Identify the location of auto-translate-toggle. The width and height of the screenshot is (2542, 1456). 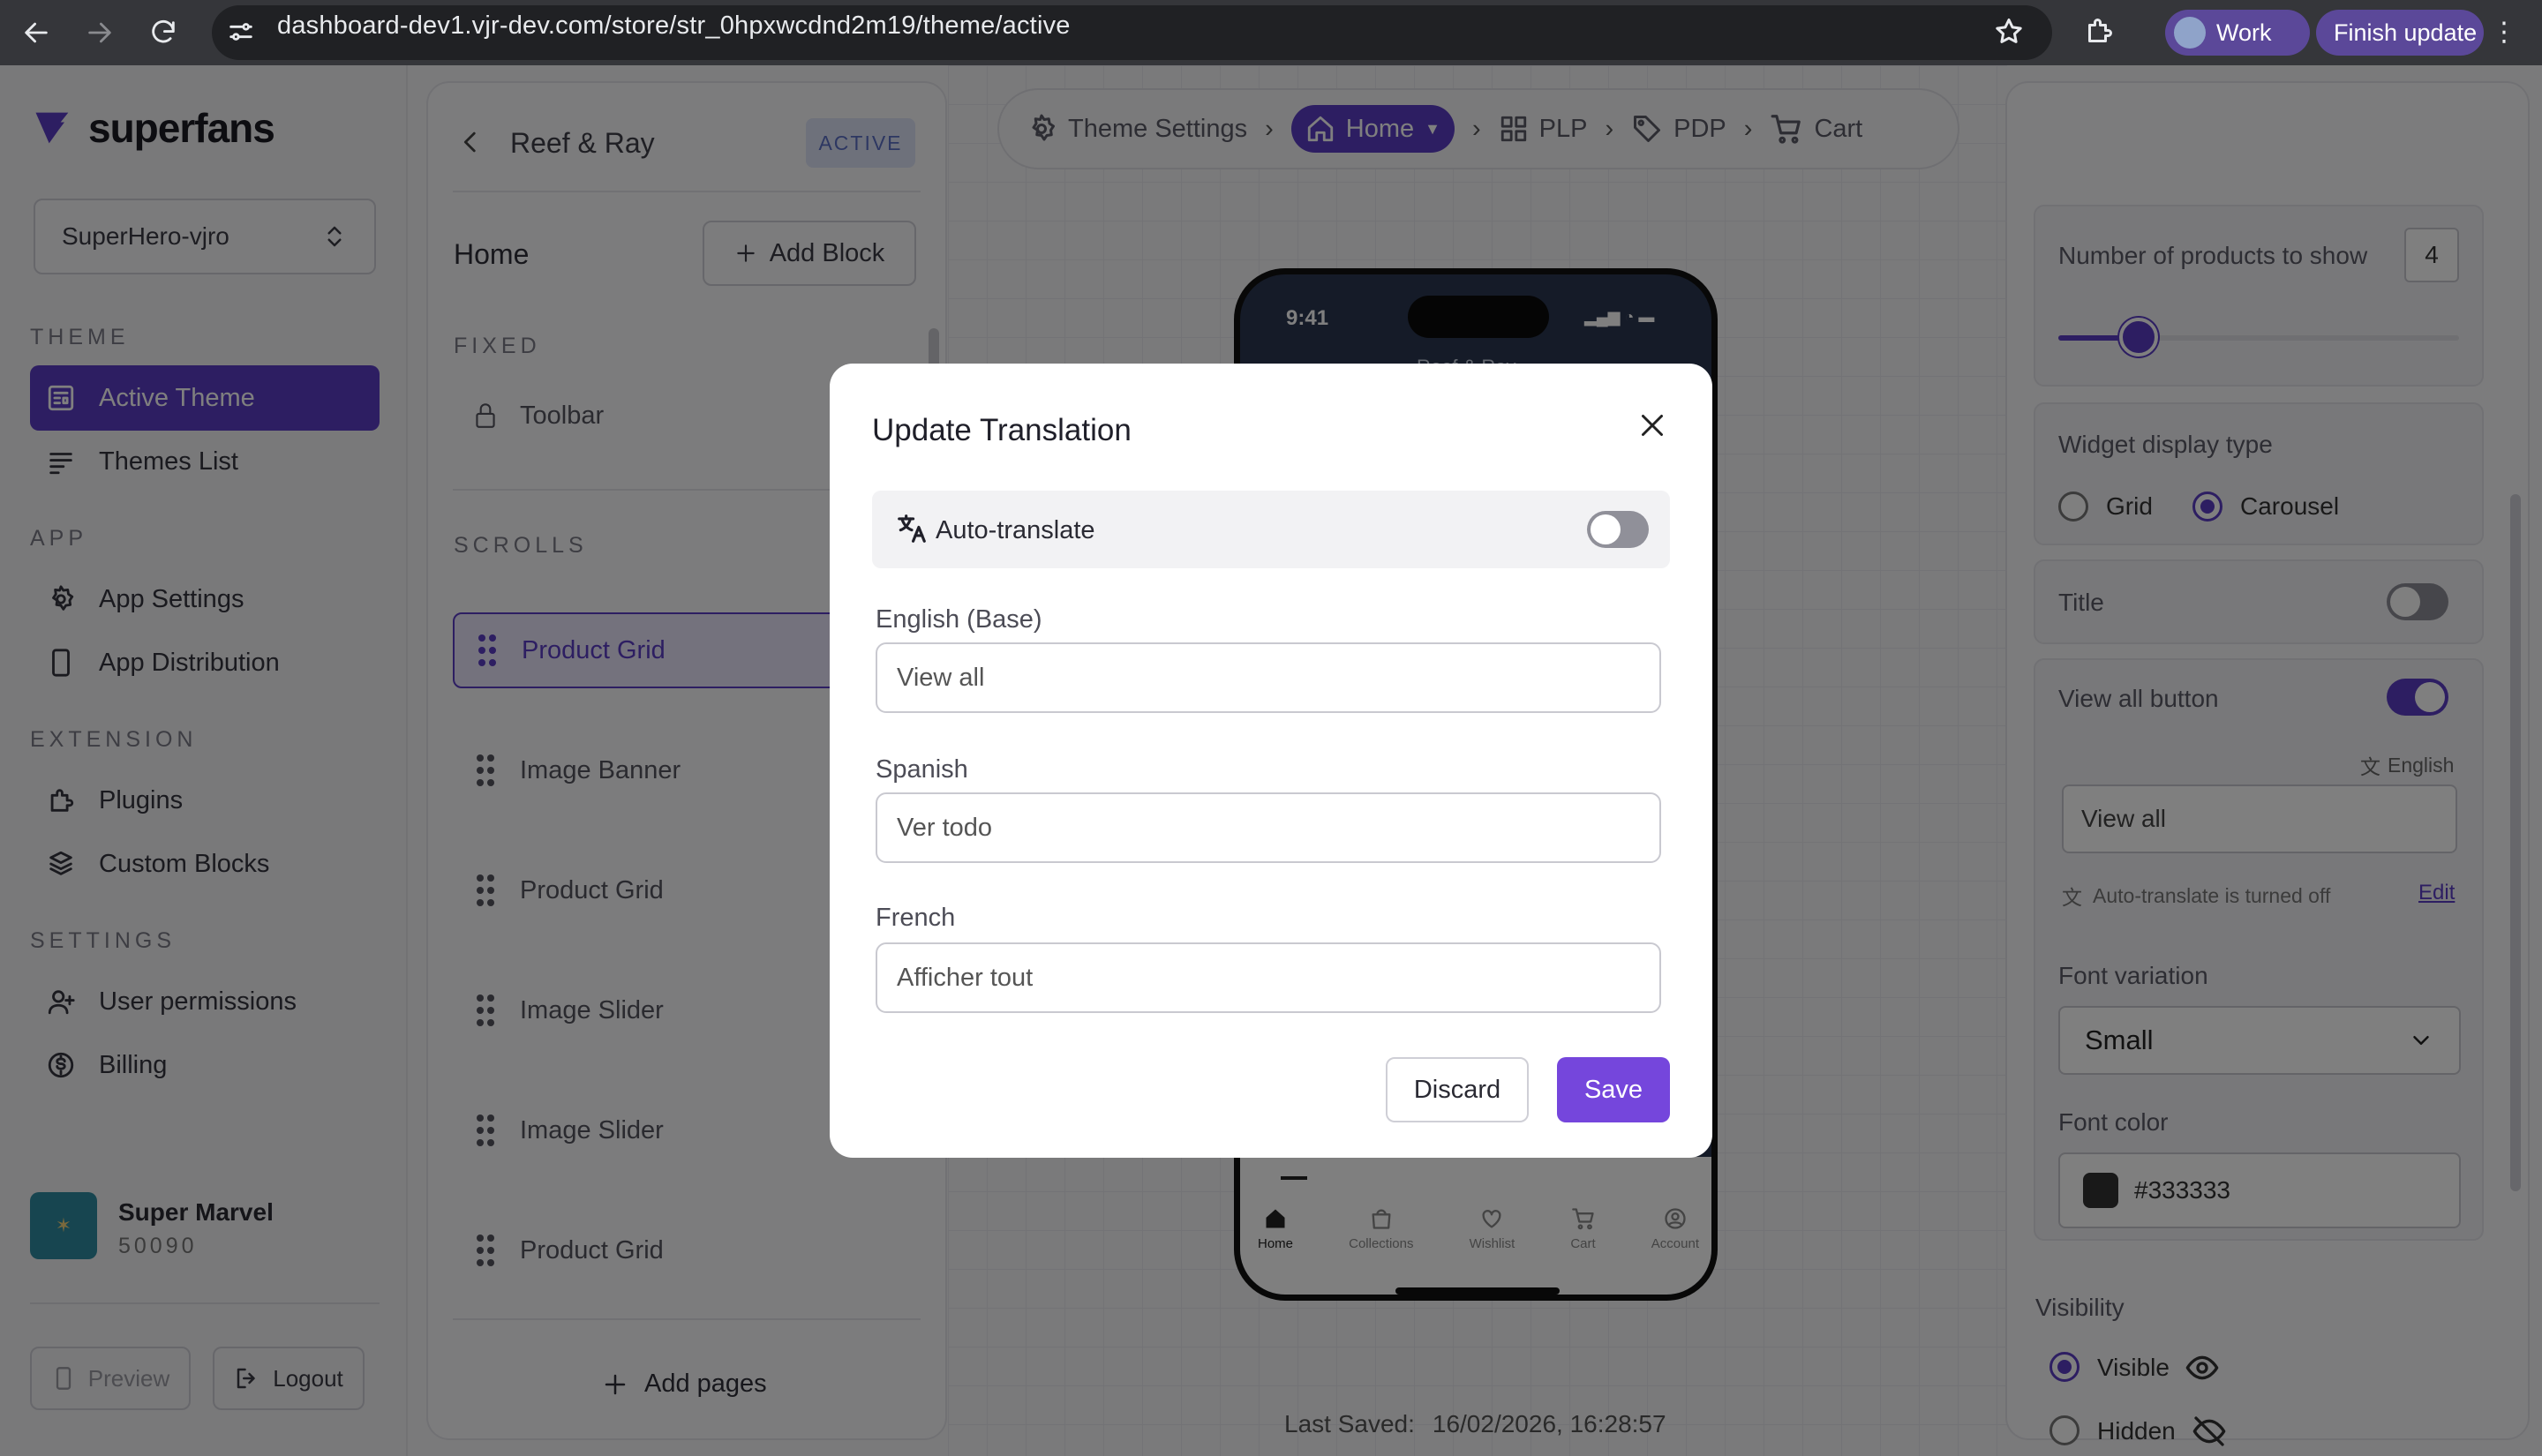
(1618, 529).